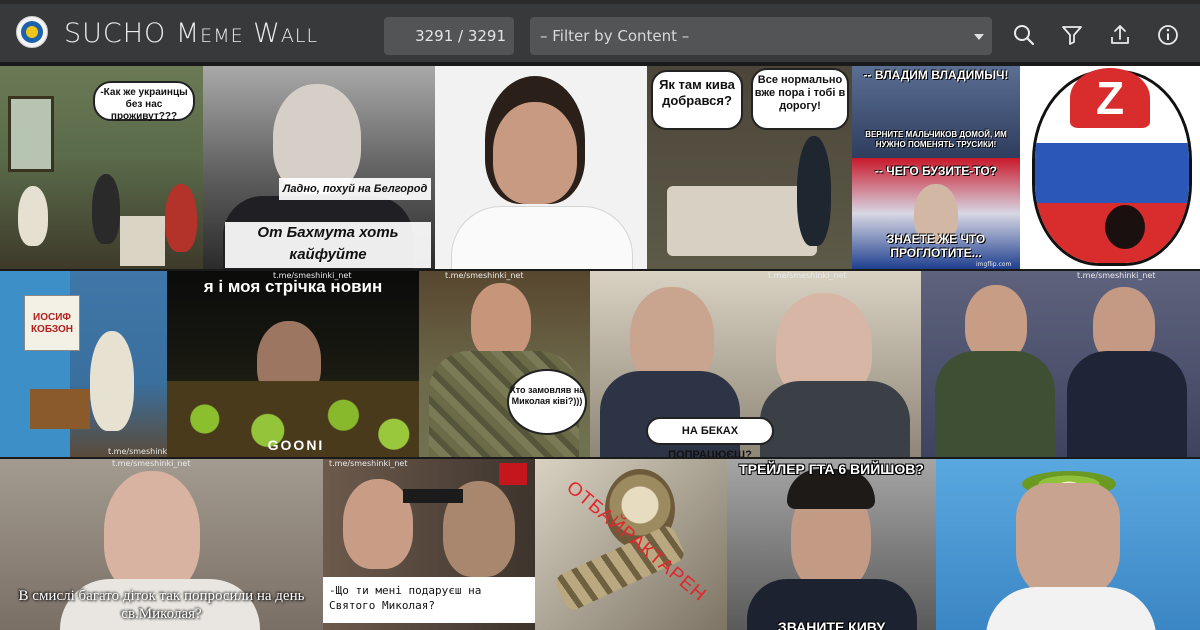 The width and height of the screenshot is (1200, 630). I want to click on meme-caption: Ладно, похуй на Белгород, so click(355, 189).